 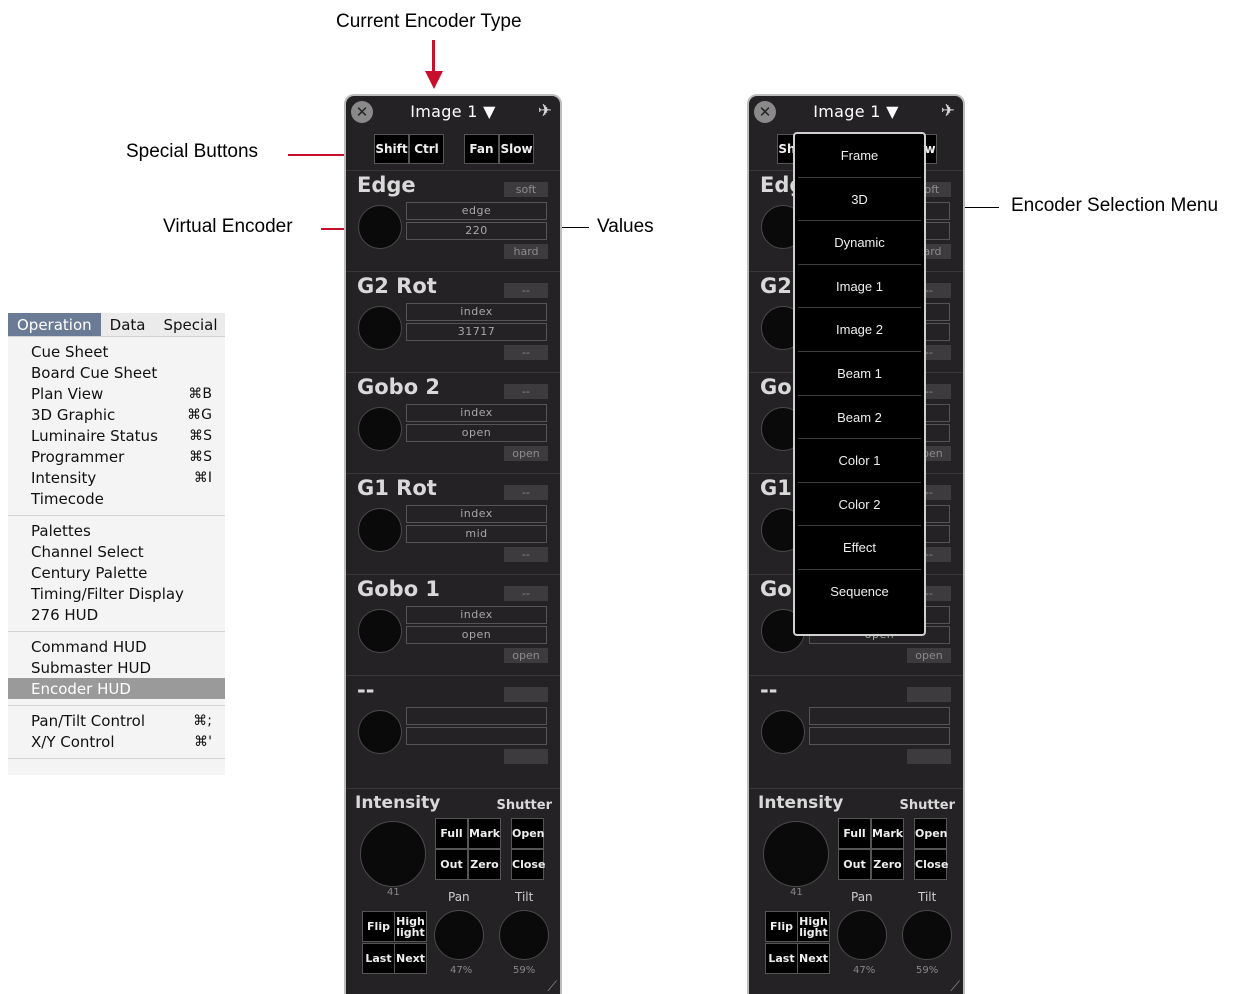 What do you see at coordinates (927, 970) in the screenshot?
I see `tilt-value: 59%` at bounding box center [927, 970].